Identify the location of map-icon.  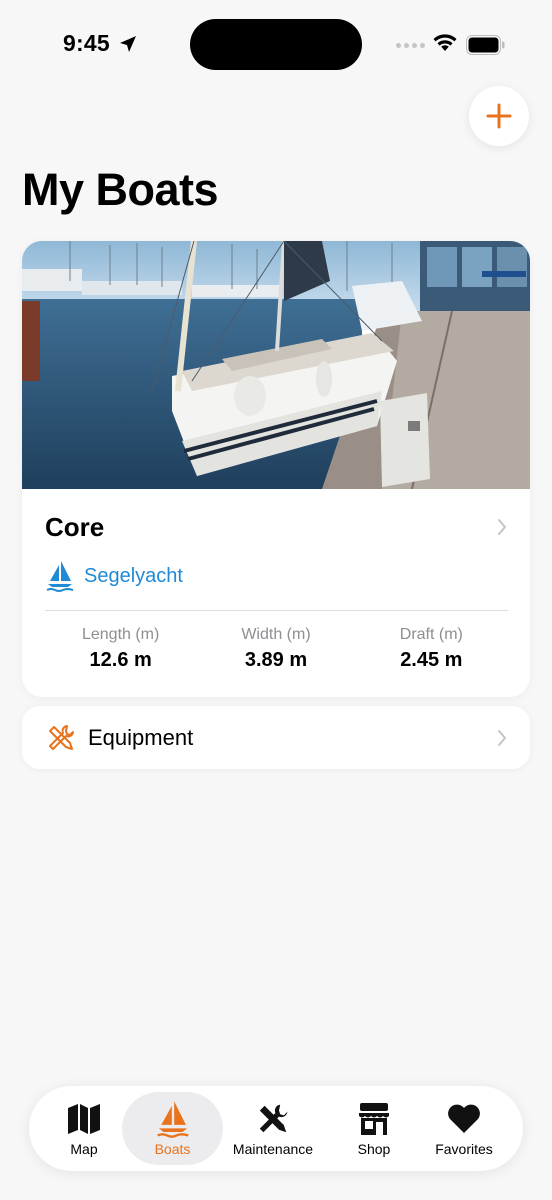
(84, 1119).